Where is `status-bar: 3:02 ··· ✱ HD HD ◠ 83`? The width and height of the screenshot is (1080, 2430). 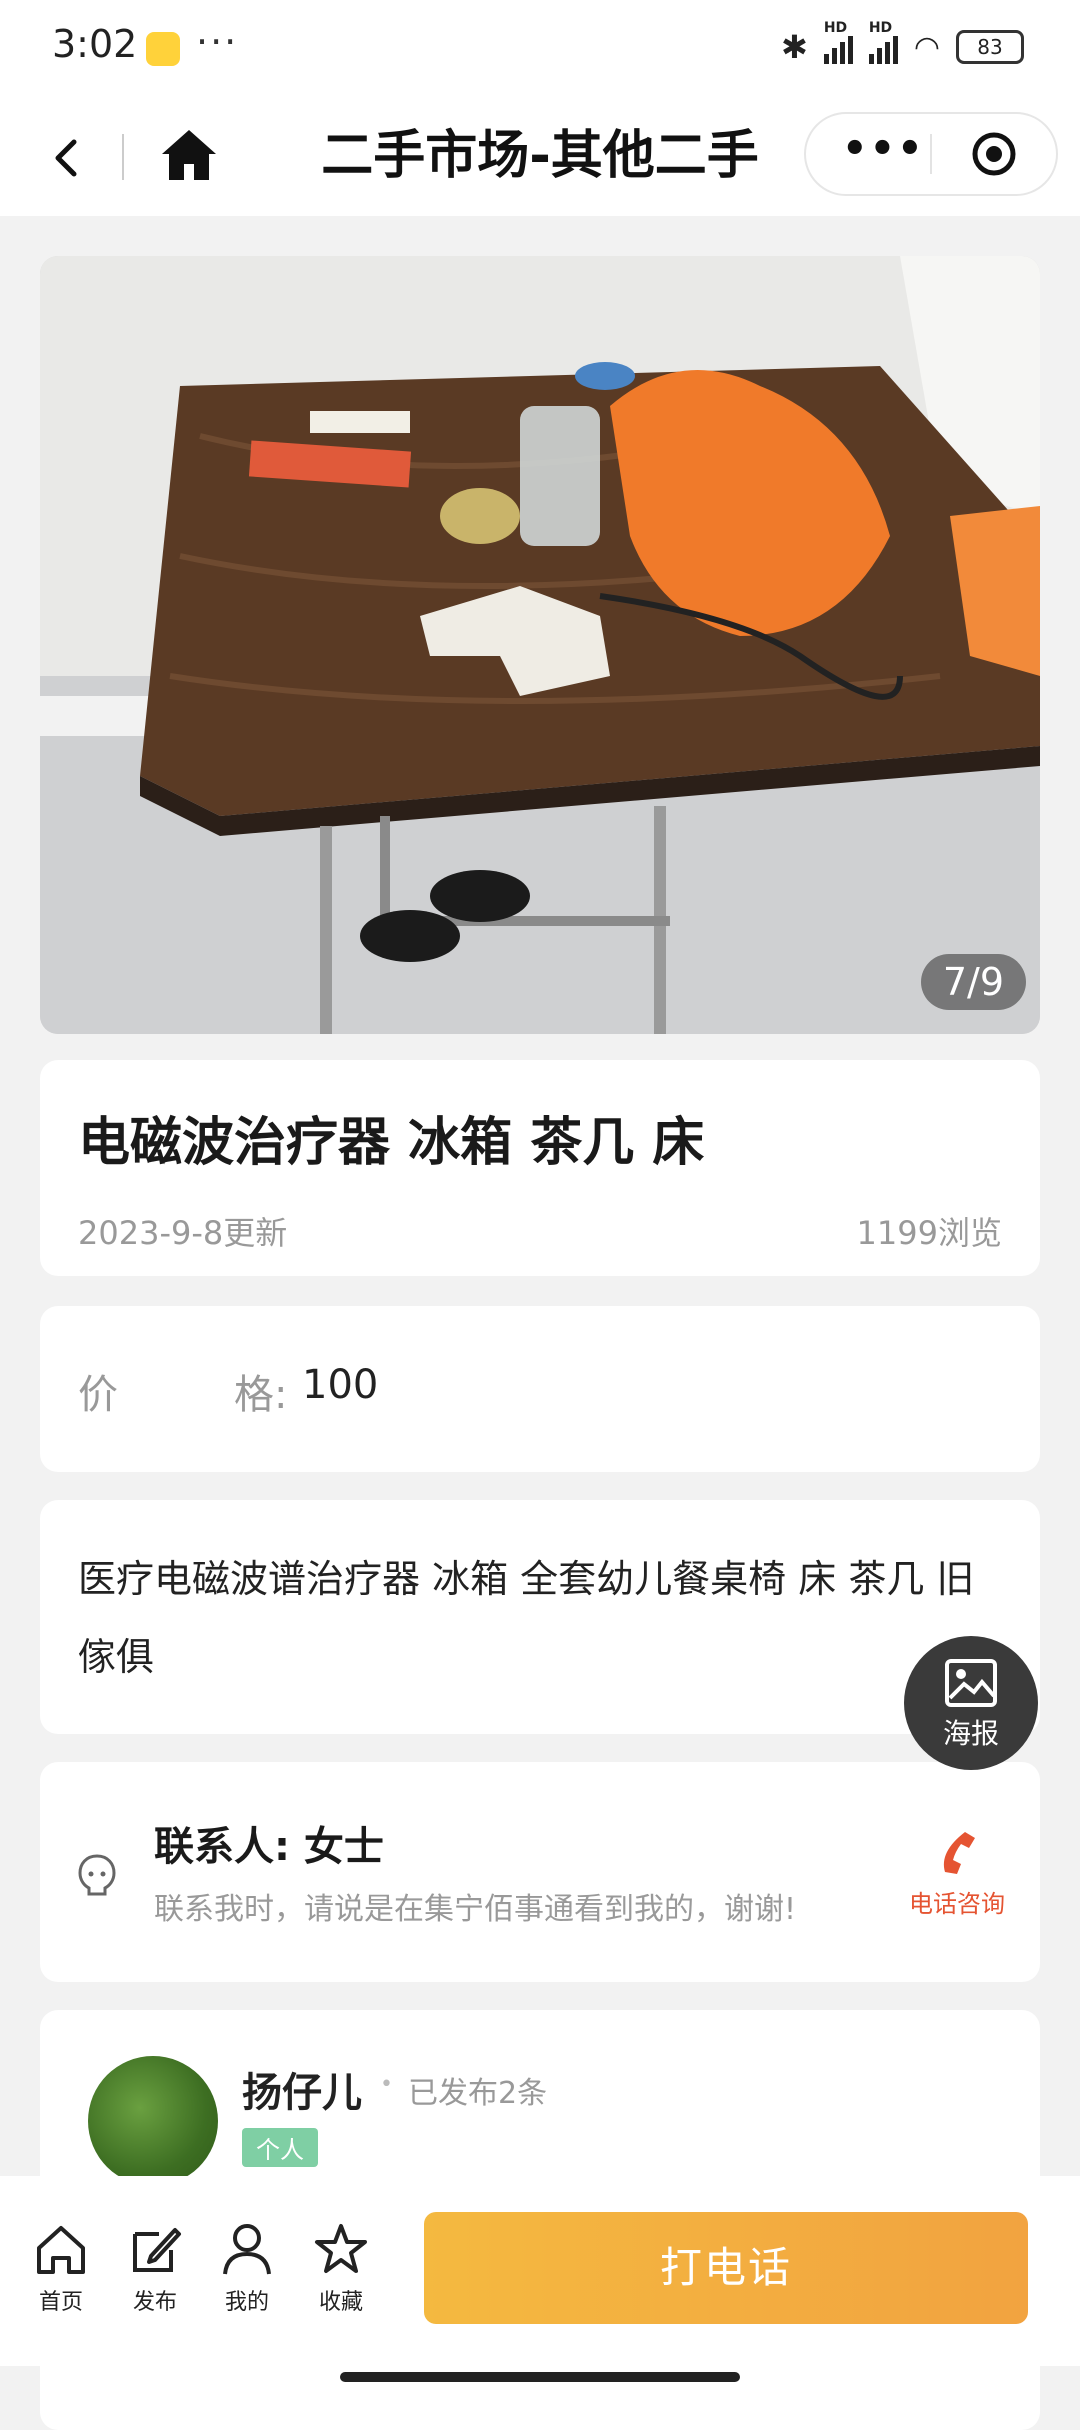
status-bar: 3:02 ··· ✱ HD HD ◠ 83 is located at coordinates (540, 50).